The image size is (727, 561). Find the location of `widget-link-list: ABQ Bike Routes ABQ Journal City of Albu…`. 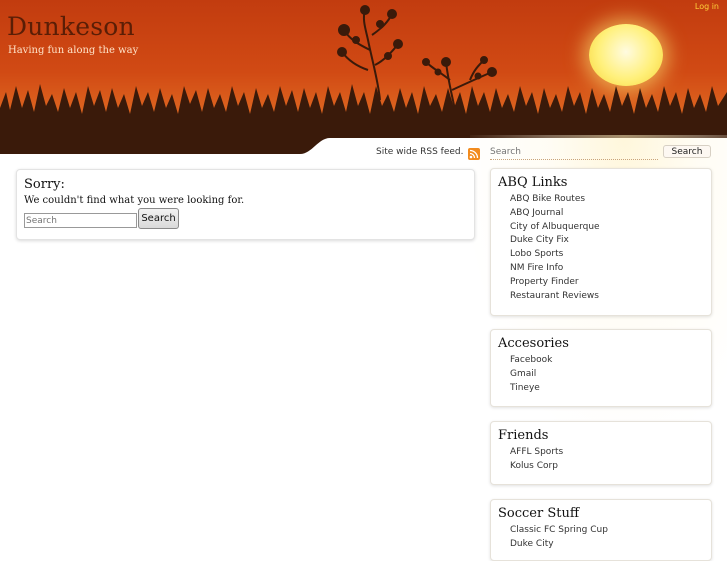

widget-link-list: ABQ Bike Routes ABQ Journal City of Albu… is located at coordinates (555, 248).